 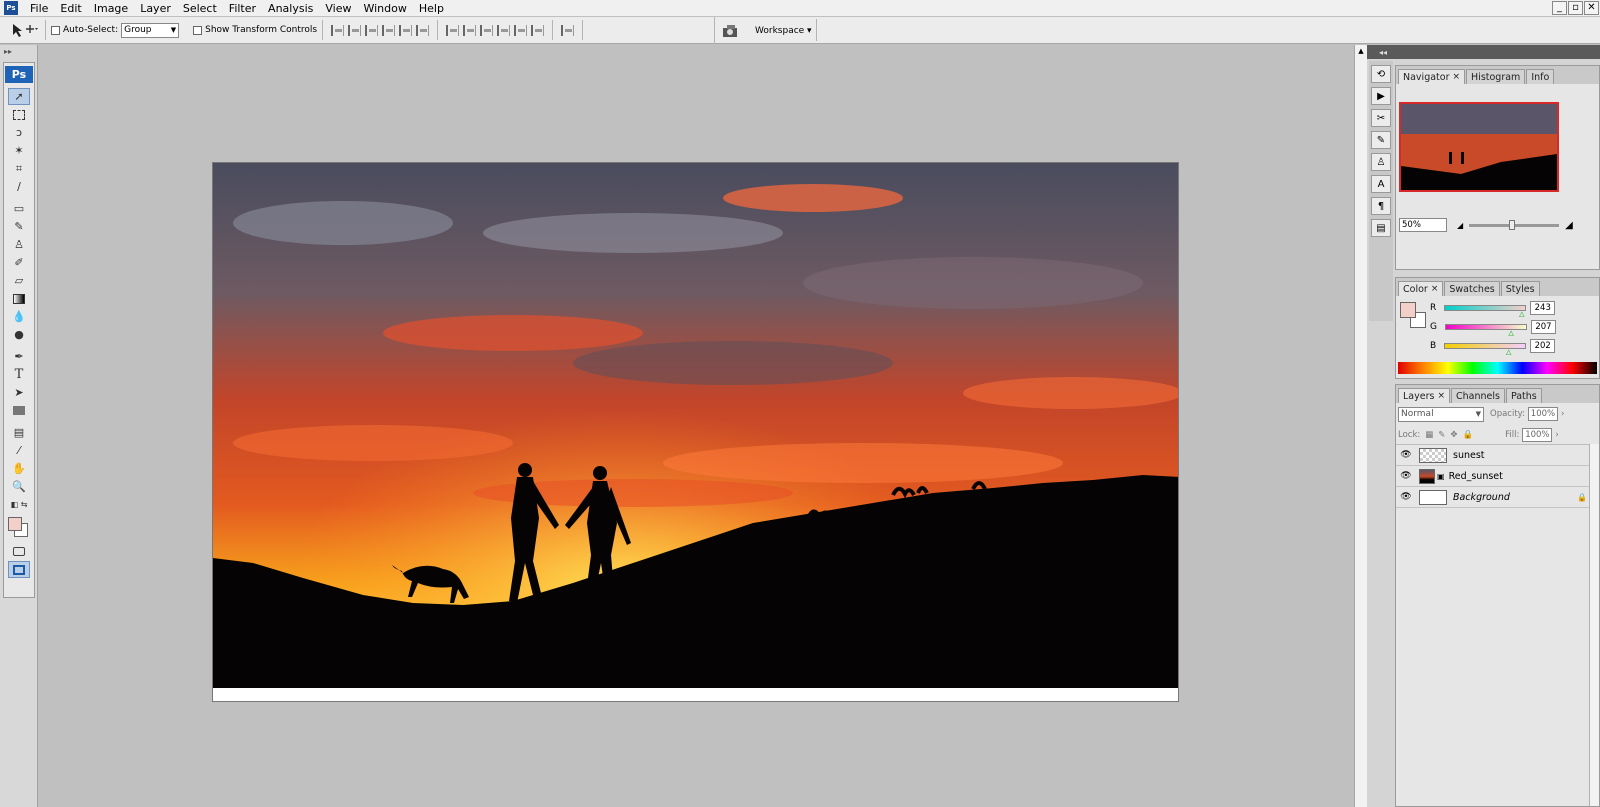 What do you see at coordinates (1406, 455) in the screenshot?
I see `eye-icon: 👁` at bounding box center [1406, 455].